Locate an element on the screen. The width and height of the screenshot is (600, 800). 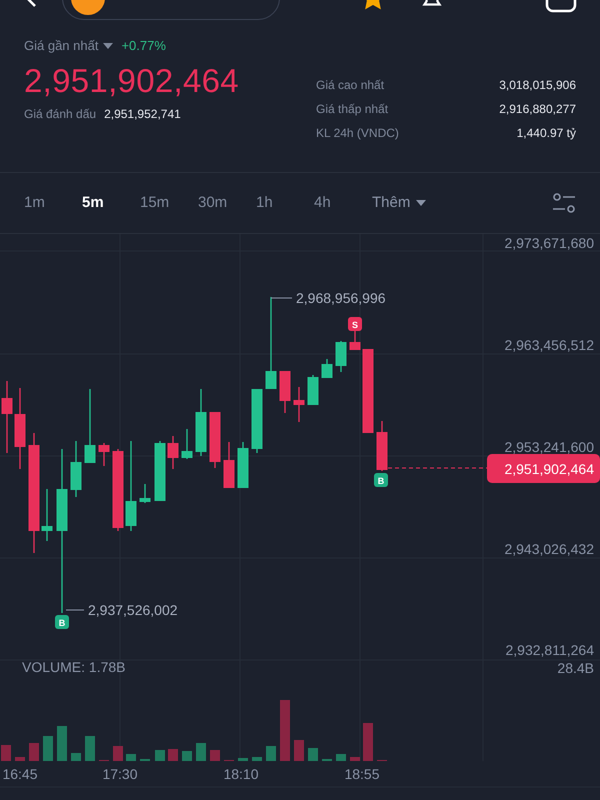
stat-label: Giá cao nhất is located at coordinates (350, 85).